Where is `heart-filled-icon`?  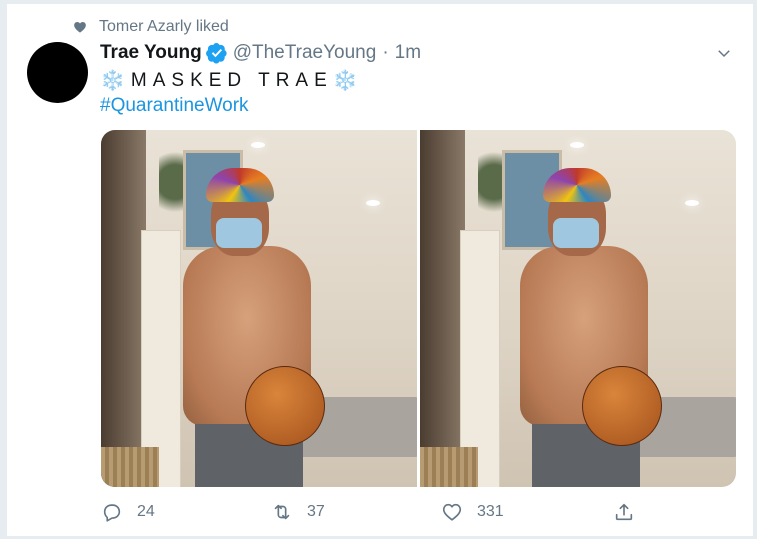
heart-filled-icon is located at coordinates (80, 27).